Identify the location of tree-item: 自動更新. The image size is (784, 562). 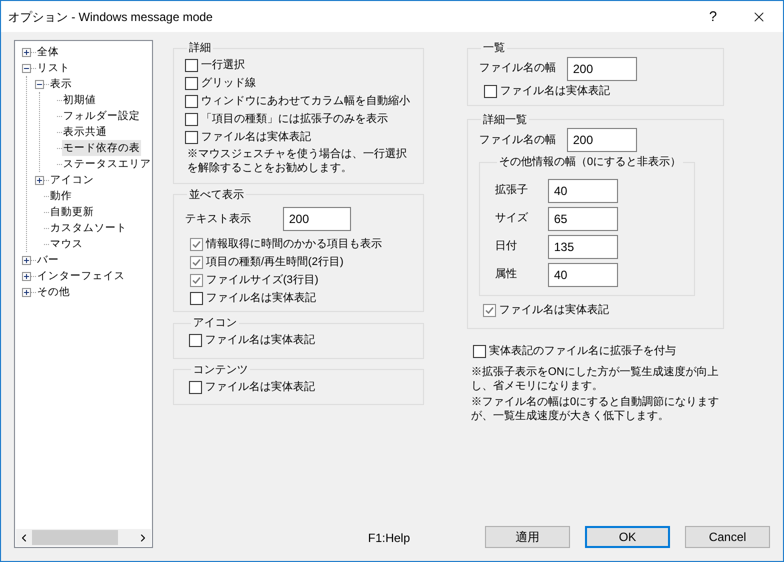
(72, 212).